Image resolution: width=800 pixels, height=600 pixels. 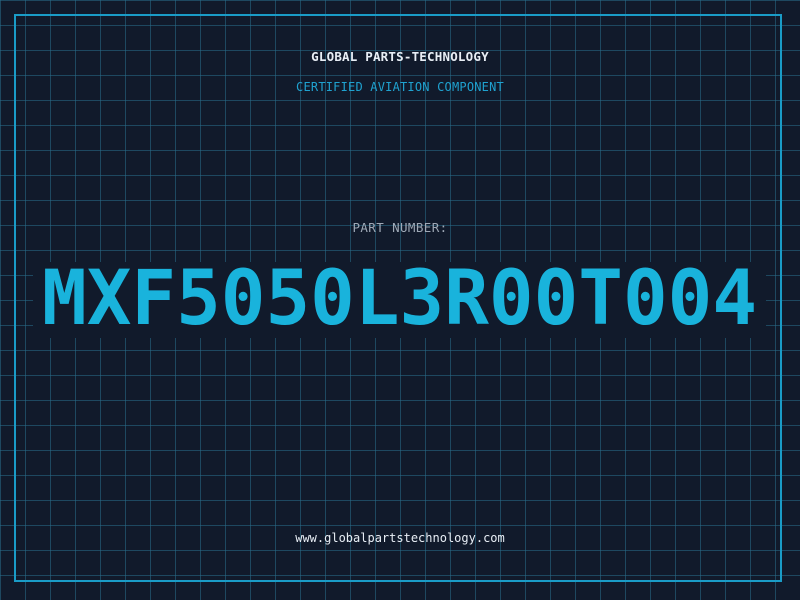 What do you see at coordinates (400, 56) in the screenshot?
I see `company-name: GLOBAL PARTS-TECHNOLOGY` at bounding box center [400, 56].